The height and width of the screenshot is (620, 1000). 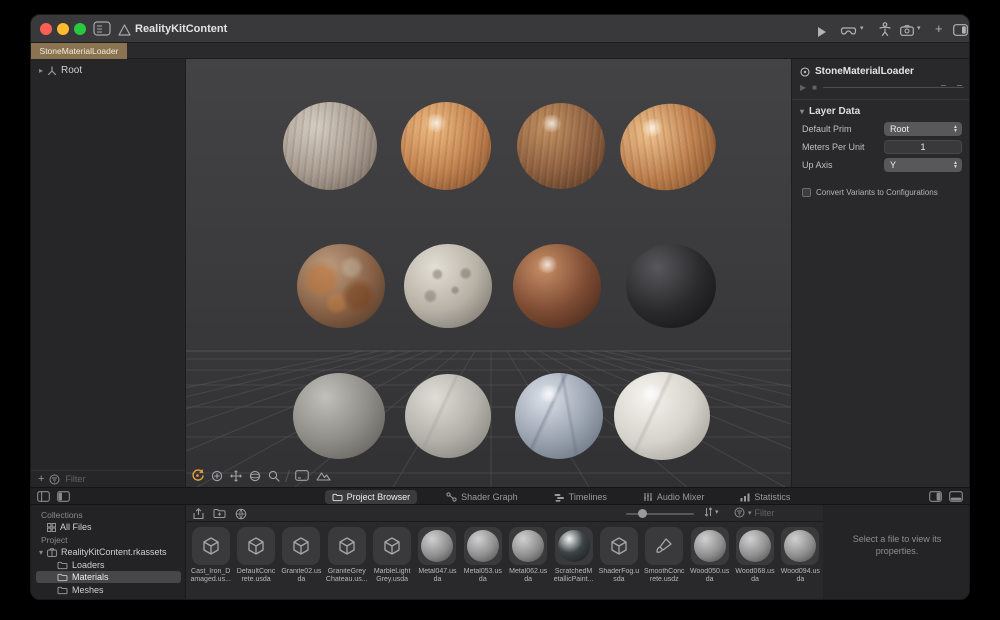 What do you see at coordinates (323, 475) in the screenshot?
I see `environment-icon` at bounding box center [323, 475].